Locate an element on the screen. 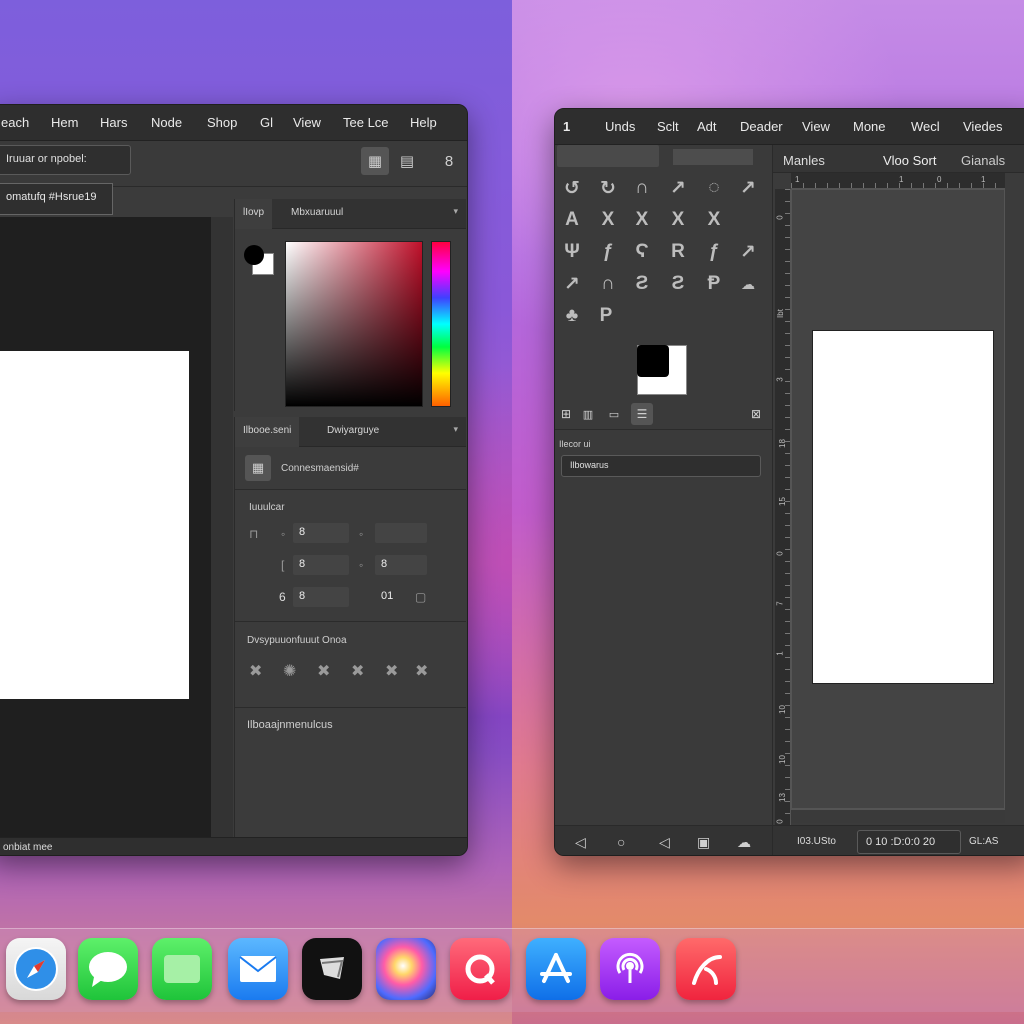 The height and width of the screenshot is (1024, 1024). cloud-tool-icon: ☁ is located at coordinates (748, 284).